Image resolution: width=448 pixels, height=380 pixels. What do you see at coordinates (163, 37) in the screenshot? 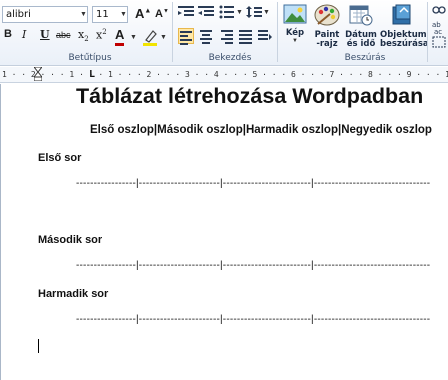
I see `highlight-dropdown-icon: ▼` at bounding box center [163, 37].